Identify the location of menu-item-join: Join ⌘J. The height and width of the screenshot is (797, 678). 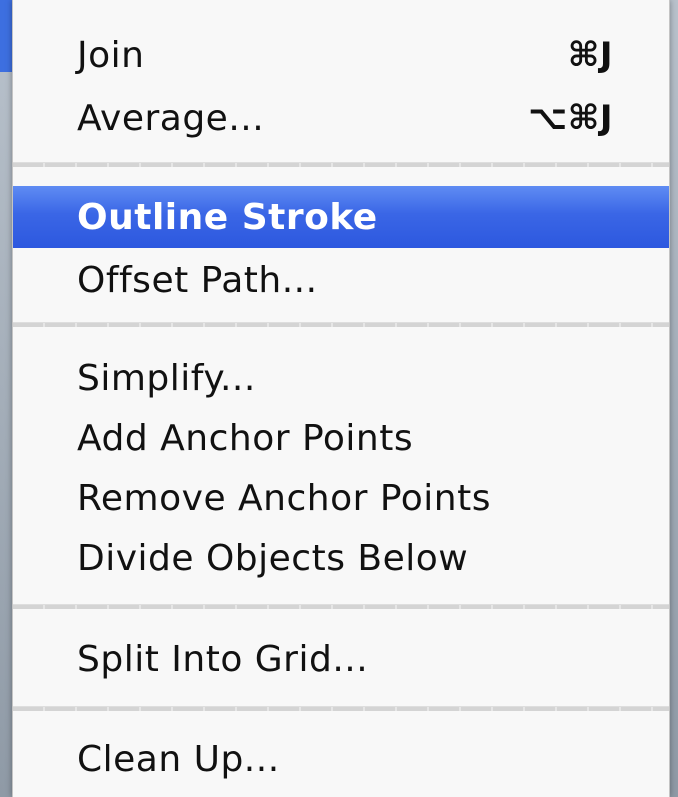
(341, 55).